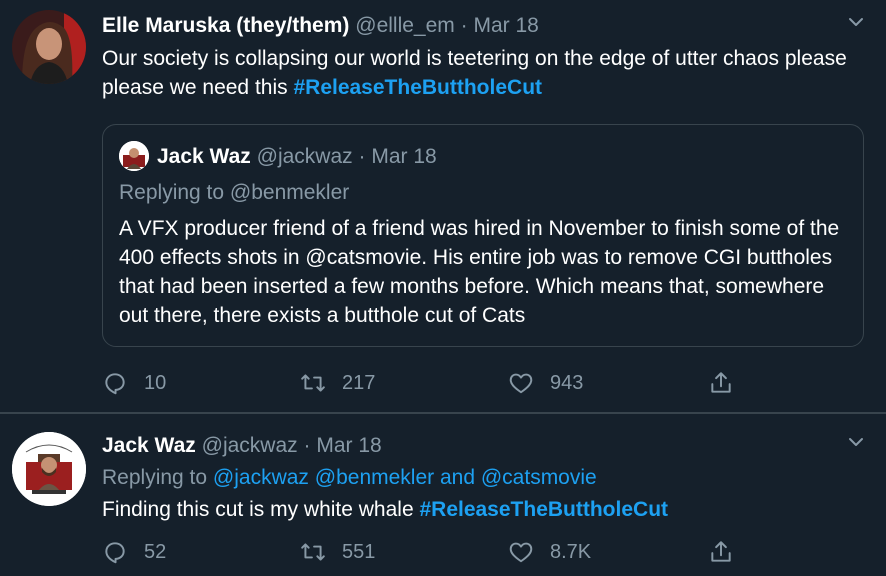 The width and height of the screenshot is (886, 576). I want to click on like-button: 943, so click(545, 383).